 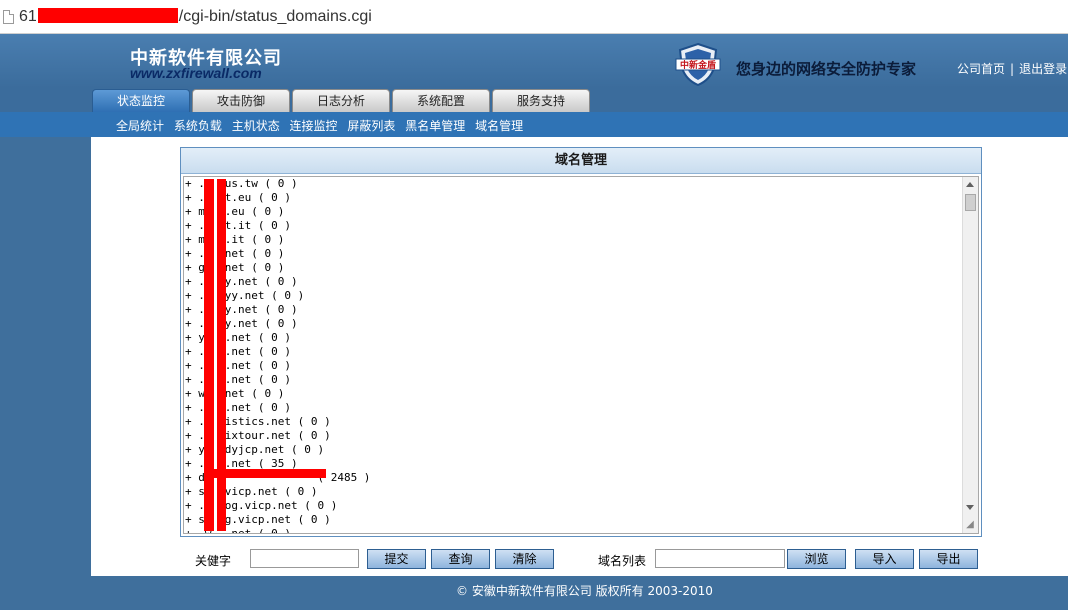 I want to click on page-icon, so click(x=8, y=17).